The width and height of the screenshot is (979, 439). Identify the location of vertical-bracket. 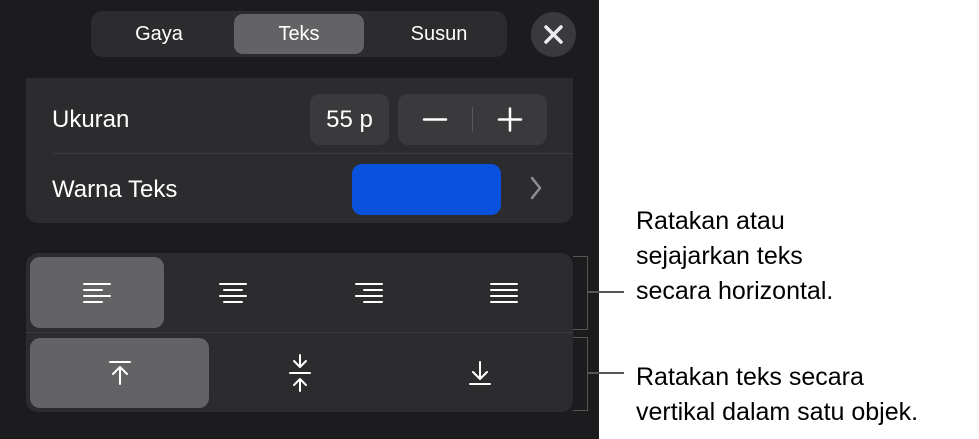
(580, 374).